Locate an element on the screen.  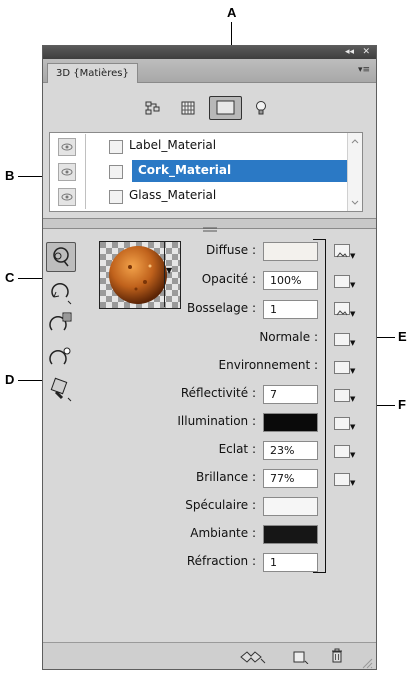
refraction-field: 1 is located at coordinates (290, 562).